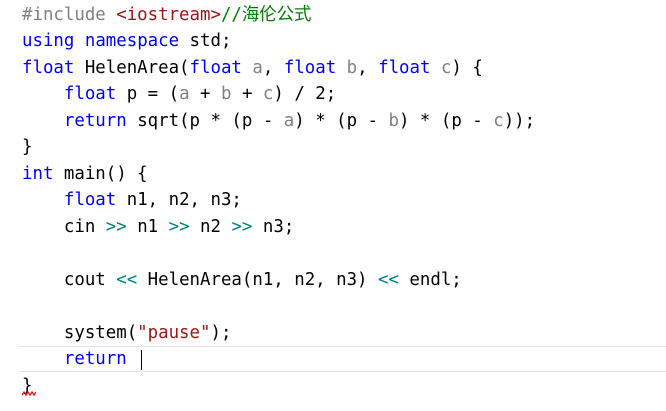 The image size is (666, 411). Describe the element at coordinates (132, 41) in the screenshot. I see `code-token: namespace` at that location.